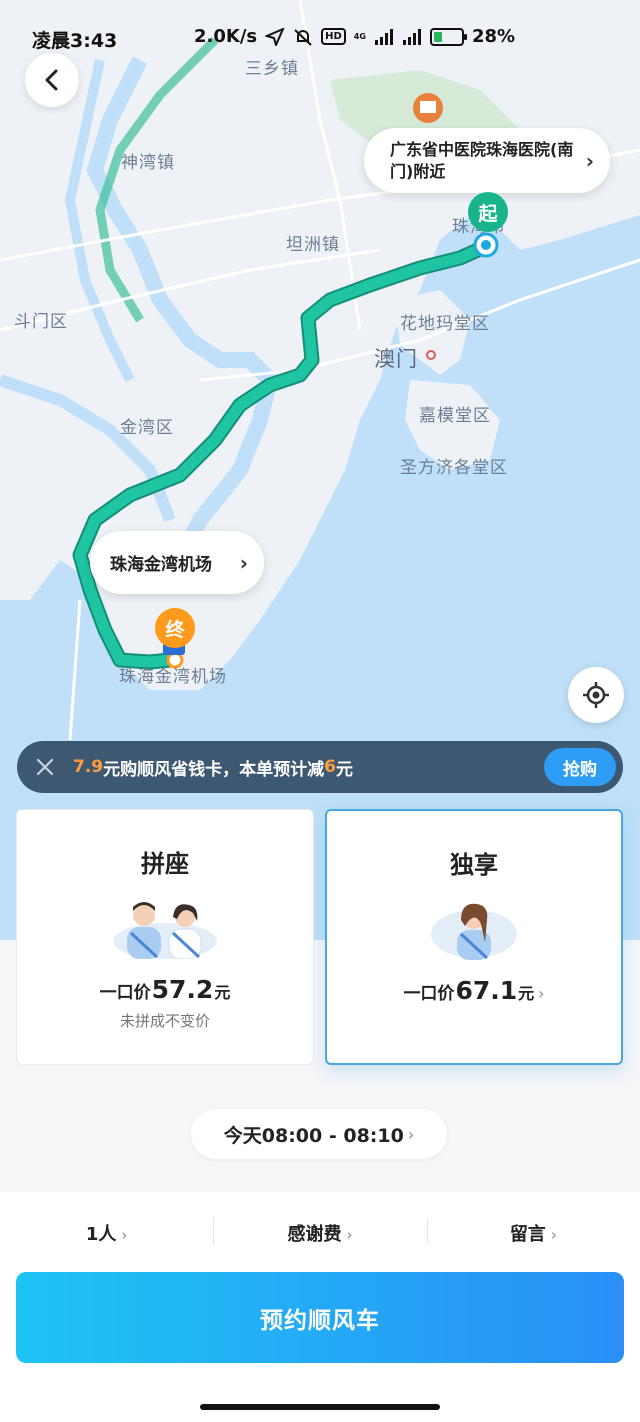 The image size is (640, 1422). I want to click on book-ride-button: 预约顺风车, so click(320, 1317).